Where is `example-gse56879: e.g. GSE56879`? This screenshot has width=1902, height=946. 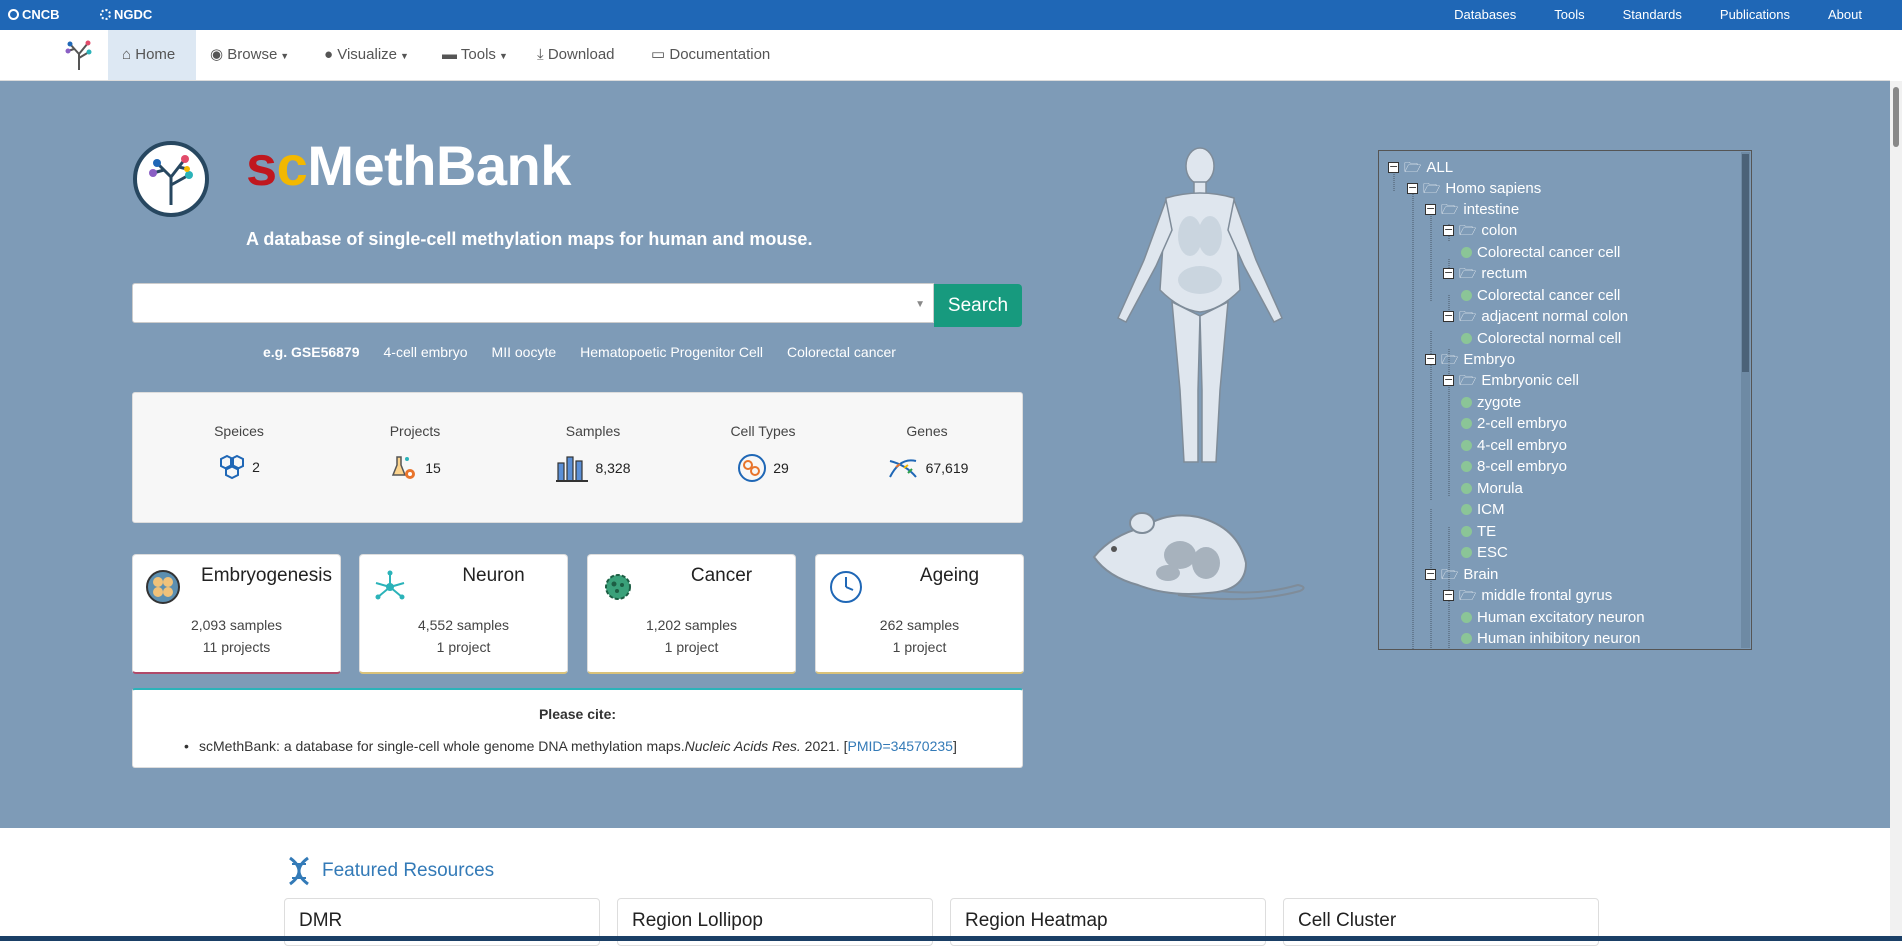 example-gse56879: e.g. GSE56879 is located at coordinates (311, 352).